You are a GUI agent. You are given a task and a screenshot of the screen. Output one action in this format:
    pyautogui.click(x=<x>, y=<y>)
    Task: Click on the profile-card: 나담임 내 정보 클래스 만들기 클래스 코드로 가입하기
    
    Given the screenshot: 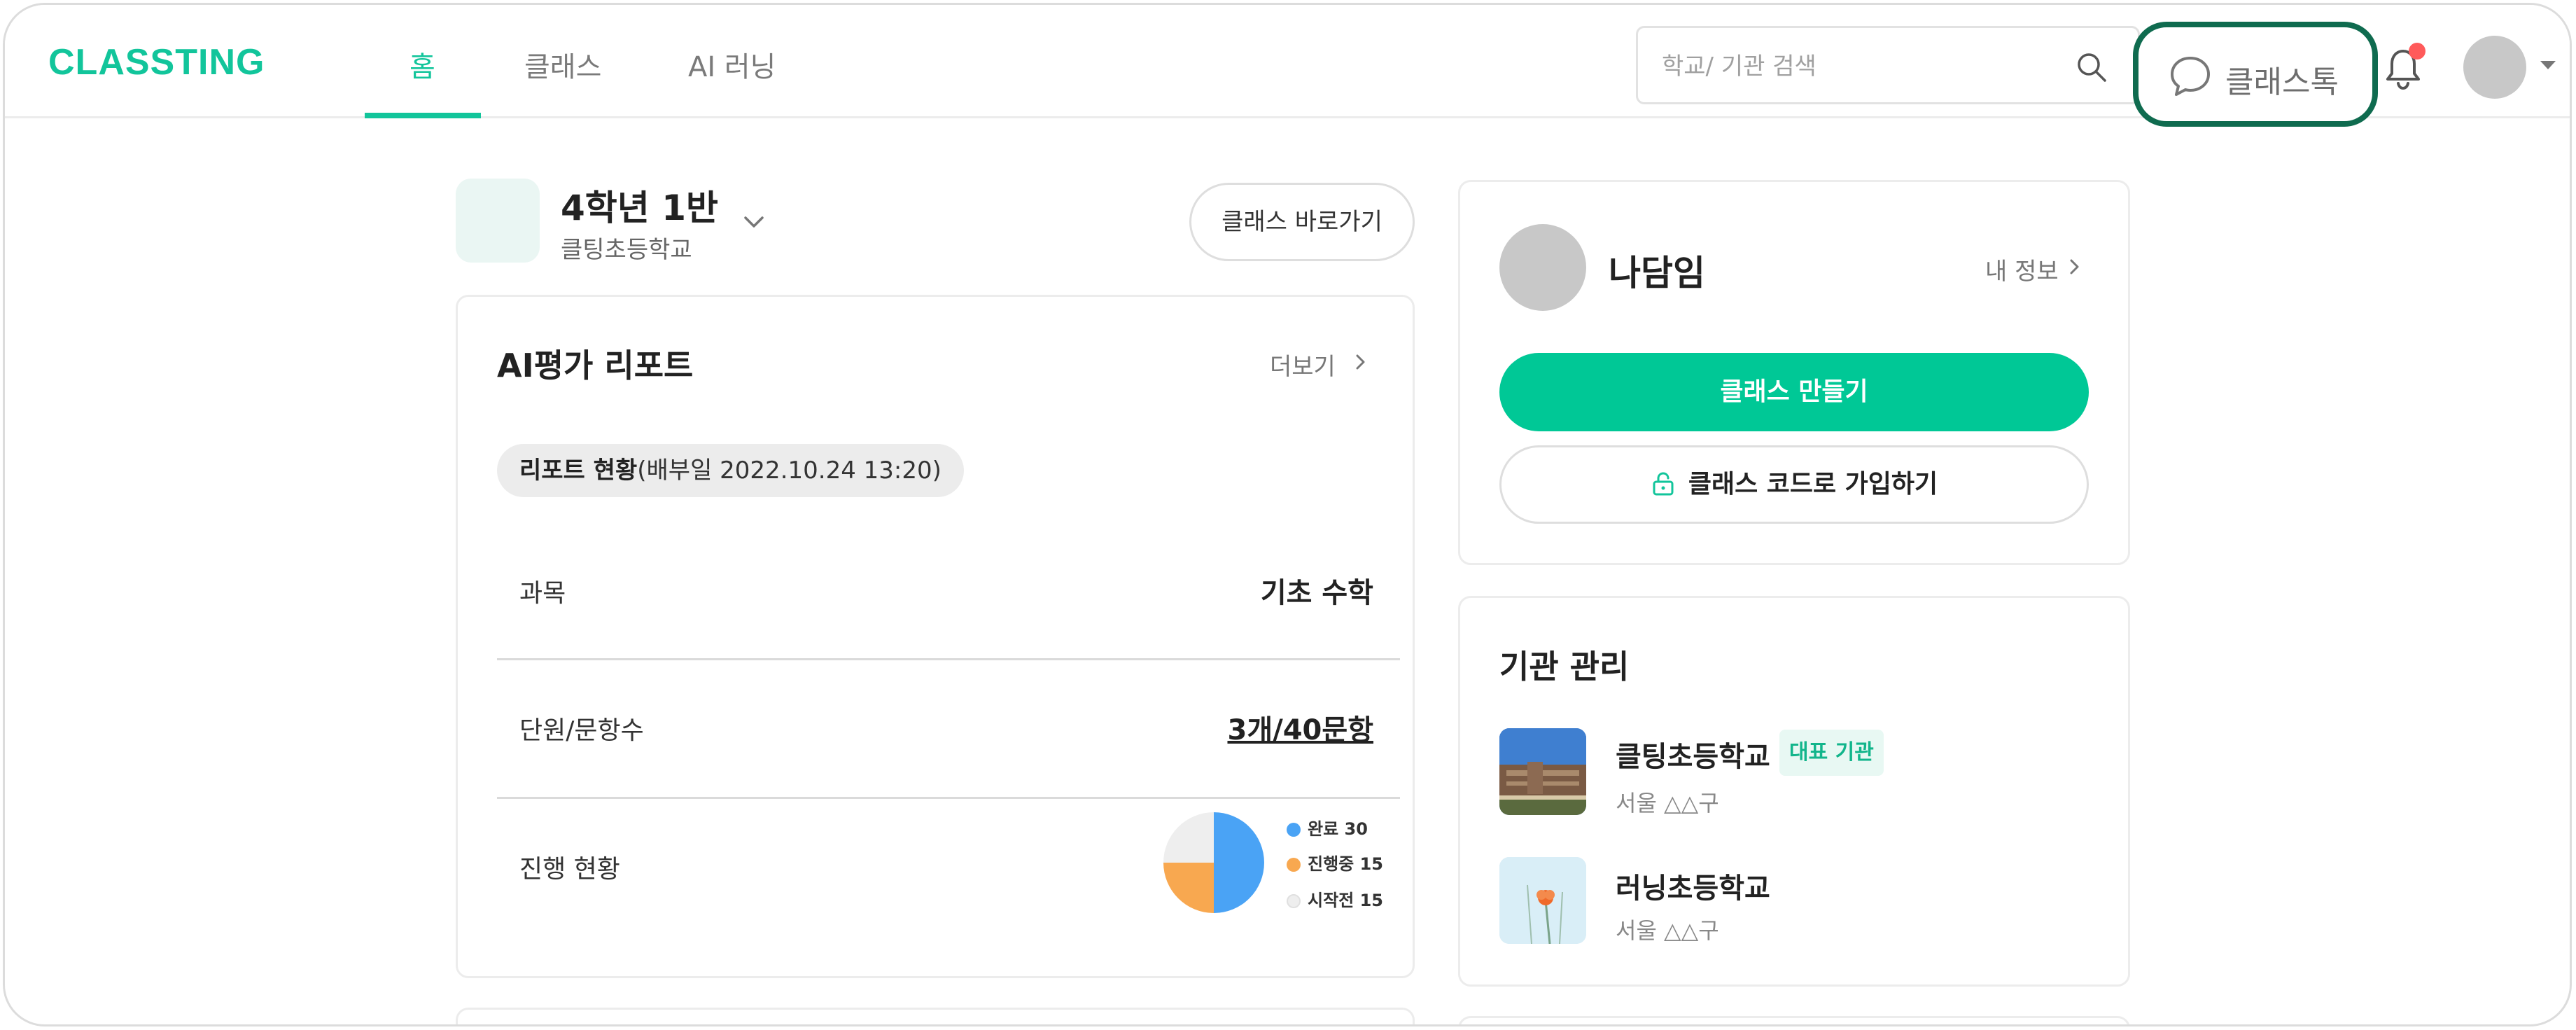 What is the action you would take?
    pyautogui.click(x=1794, y=372)
    